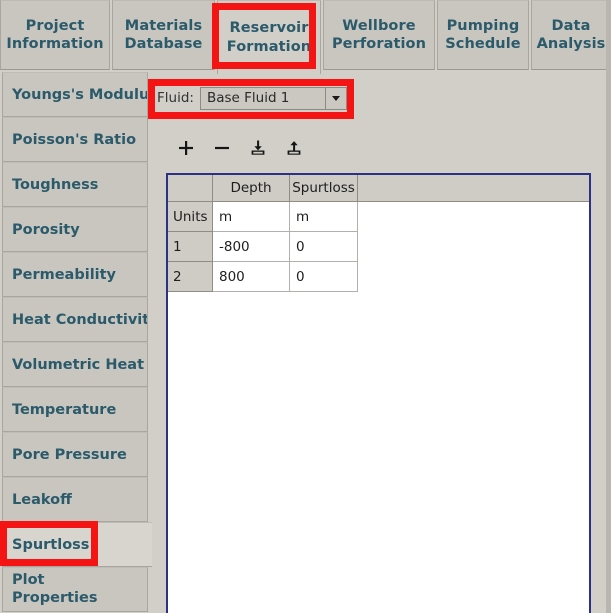 The image size is (611, 613). I want to click on sidebar-item-porosity: Porosity, so click(75, 229).